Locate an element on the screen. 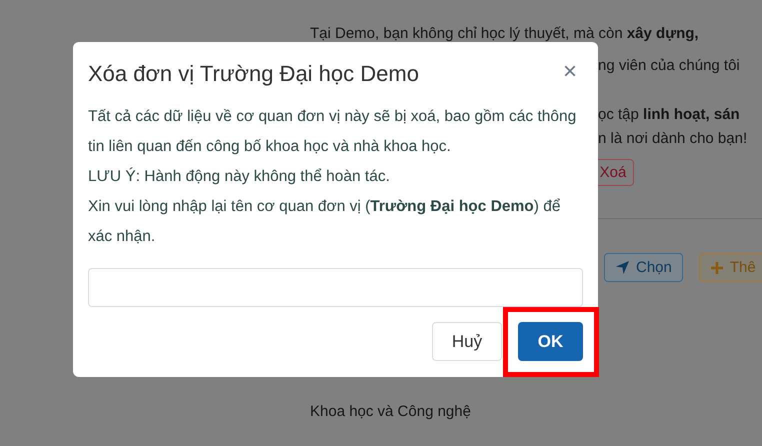  body-text: n là nơi dành cho bạn! is located at coordinates (673, 139).